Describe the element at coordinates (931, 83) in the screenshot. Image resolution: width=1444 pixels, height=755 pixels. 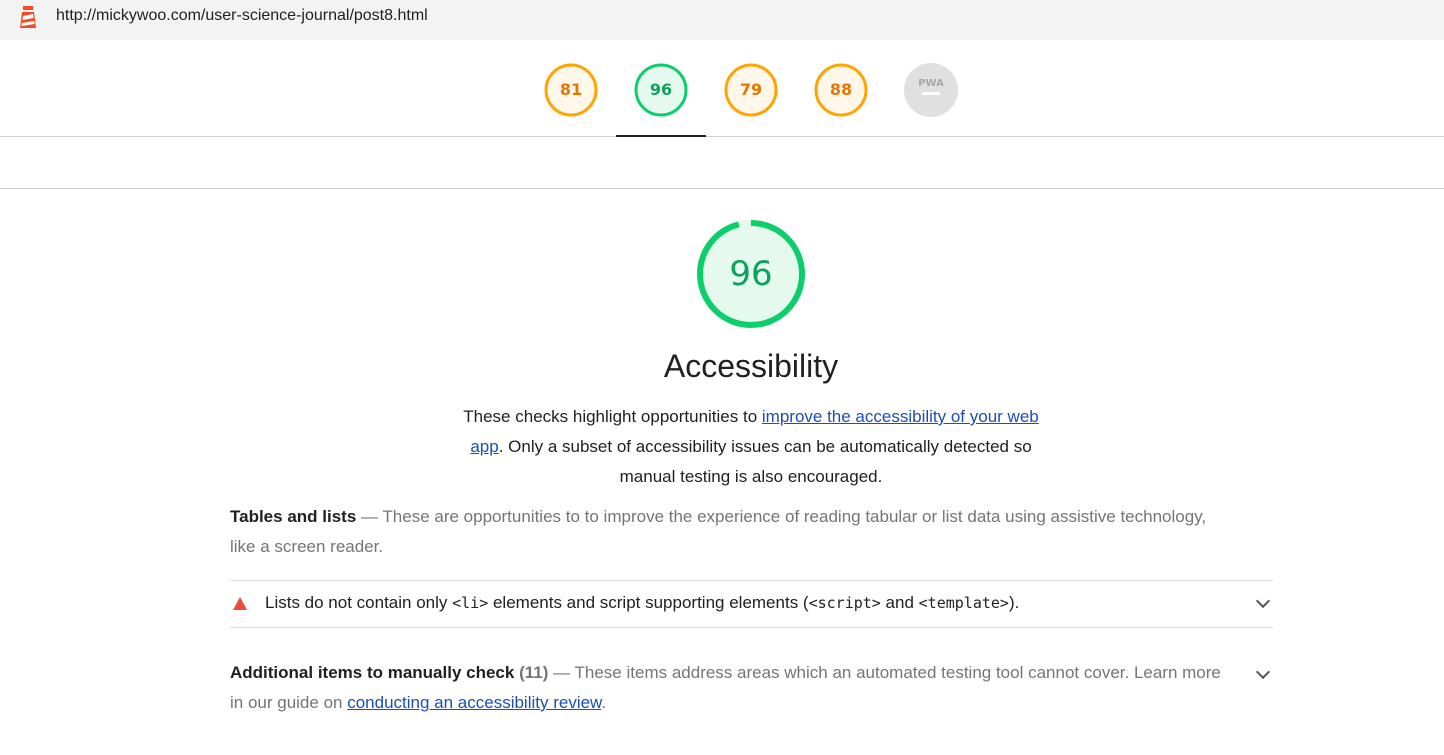
I see `pwa-label: PWA` at that location.